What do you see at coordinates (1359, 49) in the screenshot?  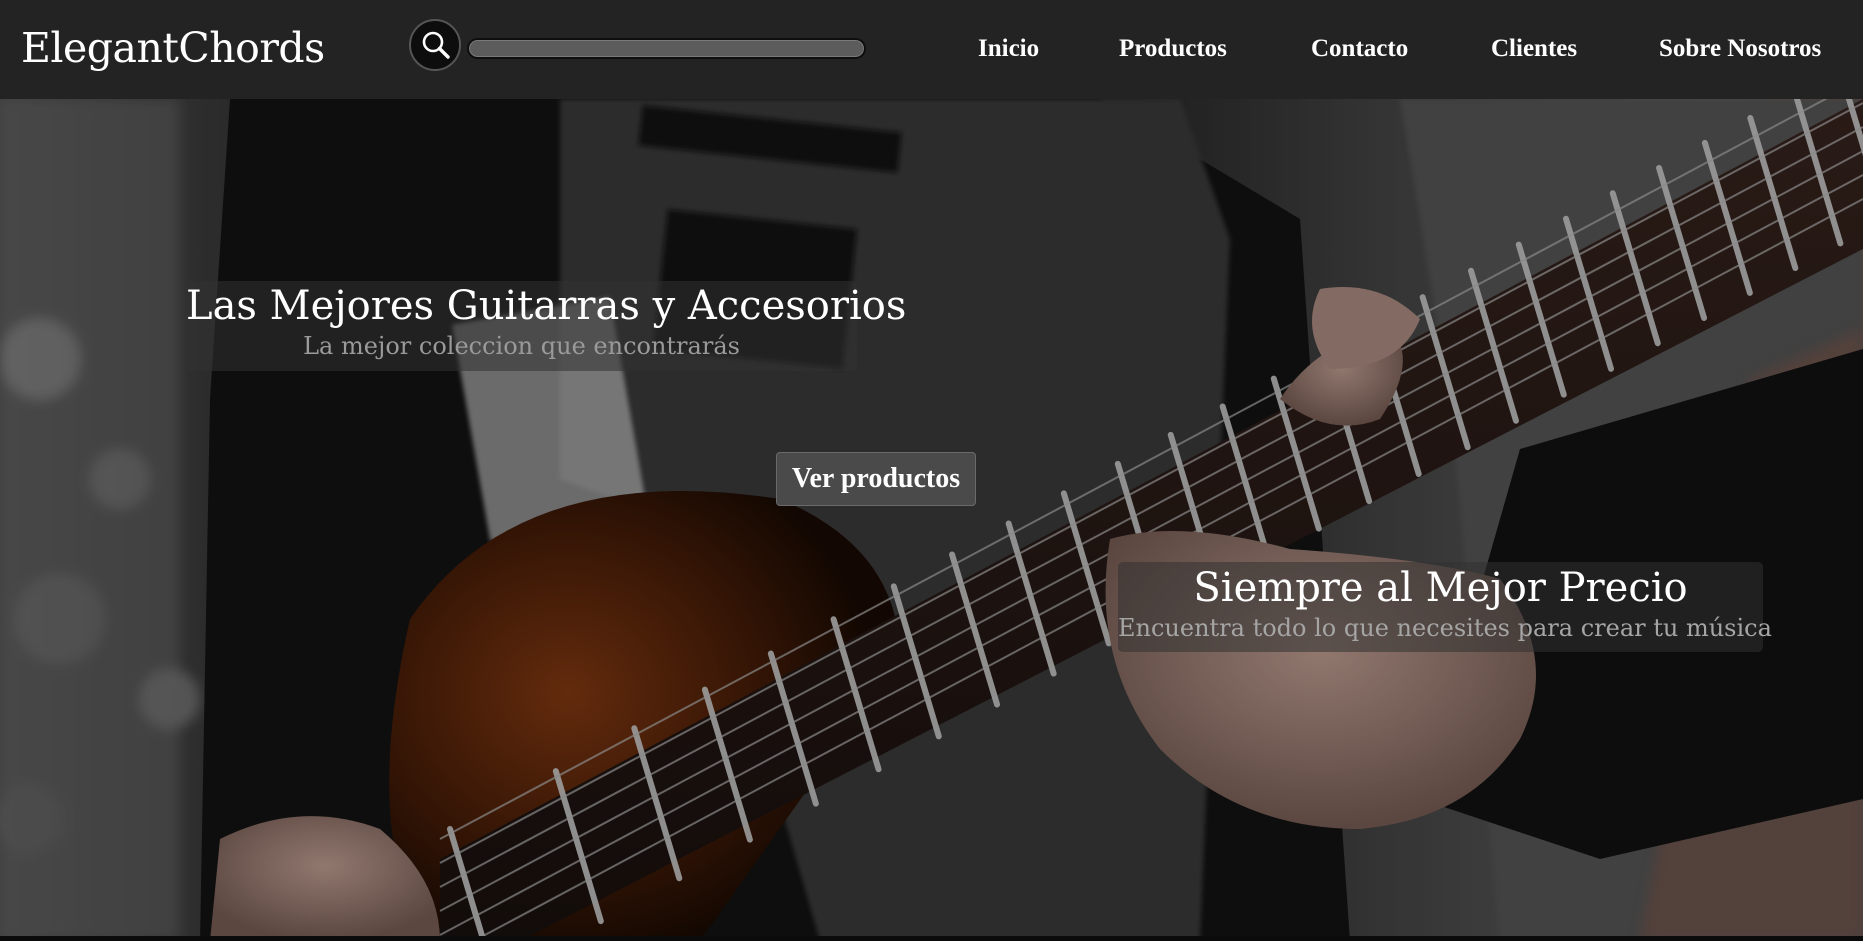 I see `nav-link-contacto: Contacto` at bounding box center [1359, 49].